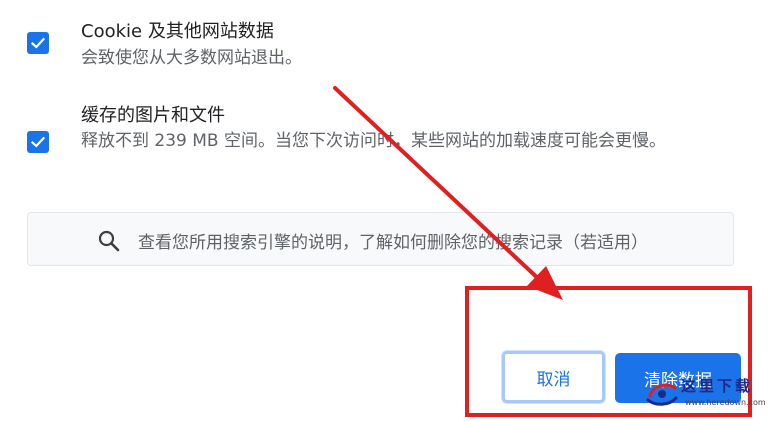 This screenshot has width=771, height=421. I want to click on search-icon, so click(109, 241).